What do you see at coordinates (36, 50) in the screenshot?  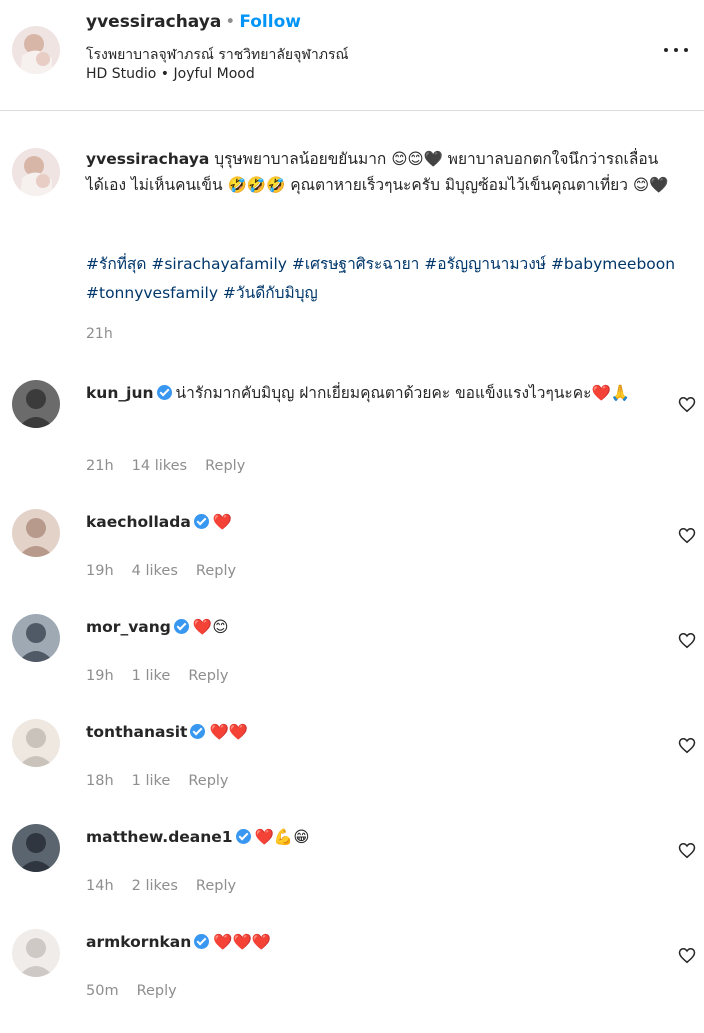 I see `author-avatar` at bounding box center [36, 50].